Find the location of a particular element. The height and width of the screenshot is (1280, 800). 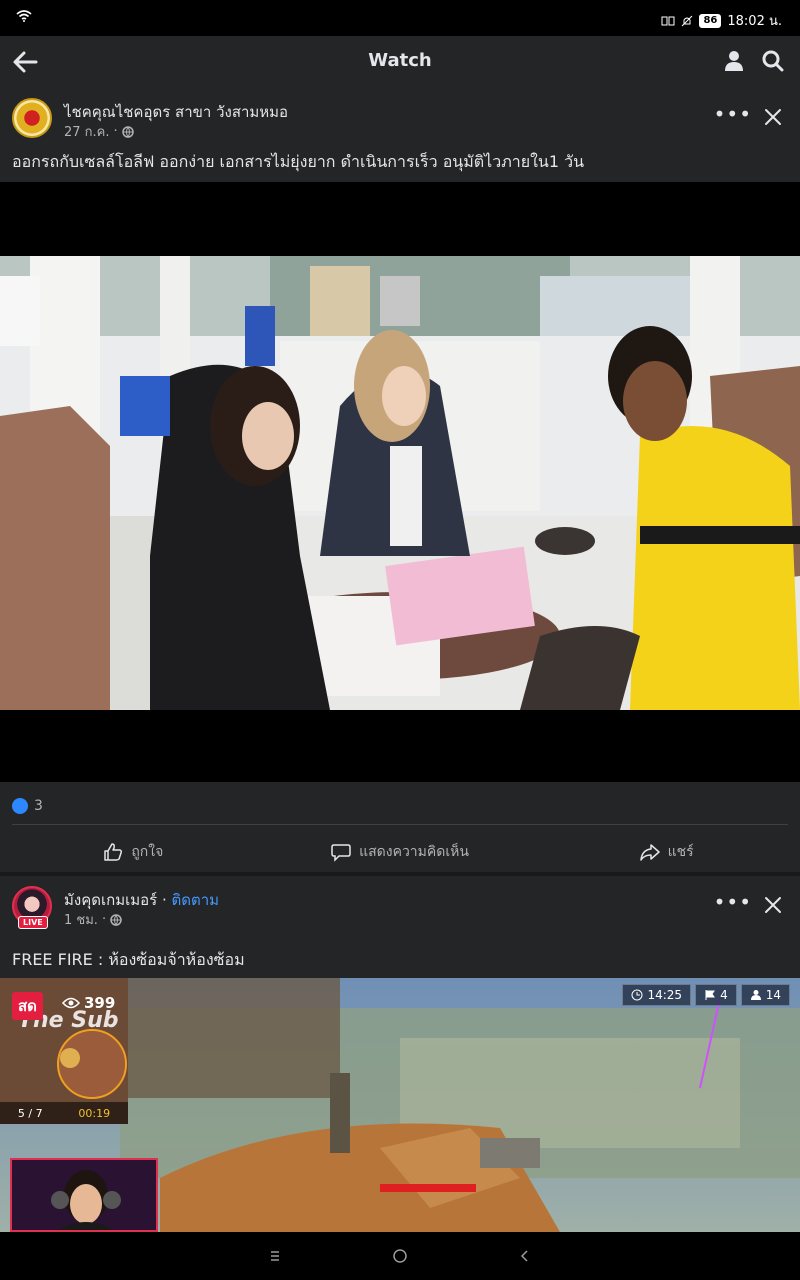

comment-icon is located at coordinates (341, 853).